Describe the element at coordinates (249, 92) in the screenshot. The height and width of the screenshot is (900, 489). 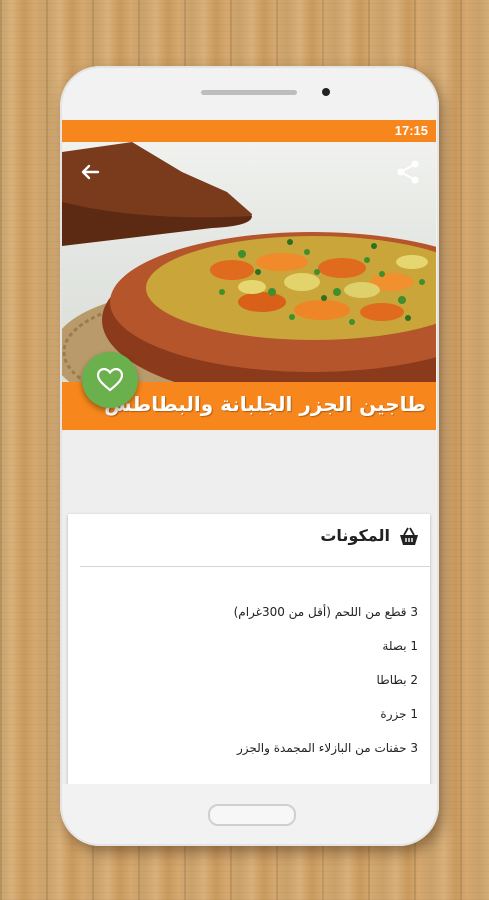
I see `phone-speaker` at that location.